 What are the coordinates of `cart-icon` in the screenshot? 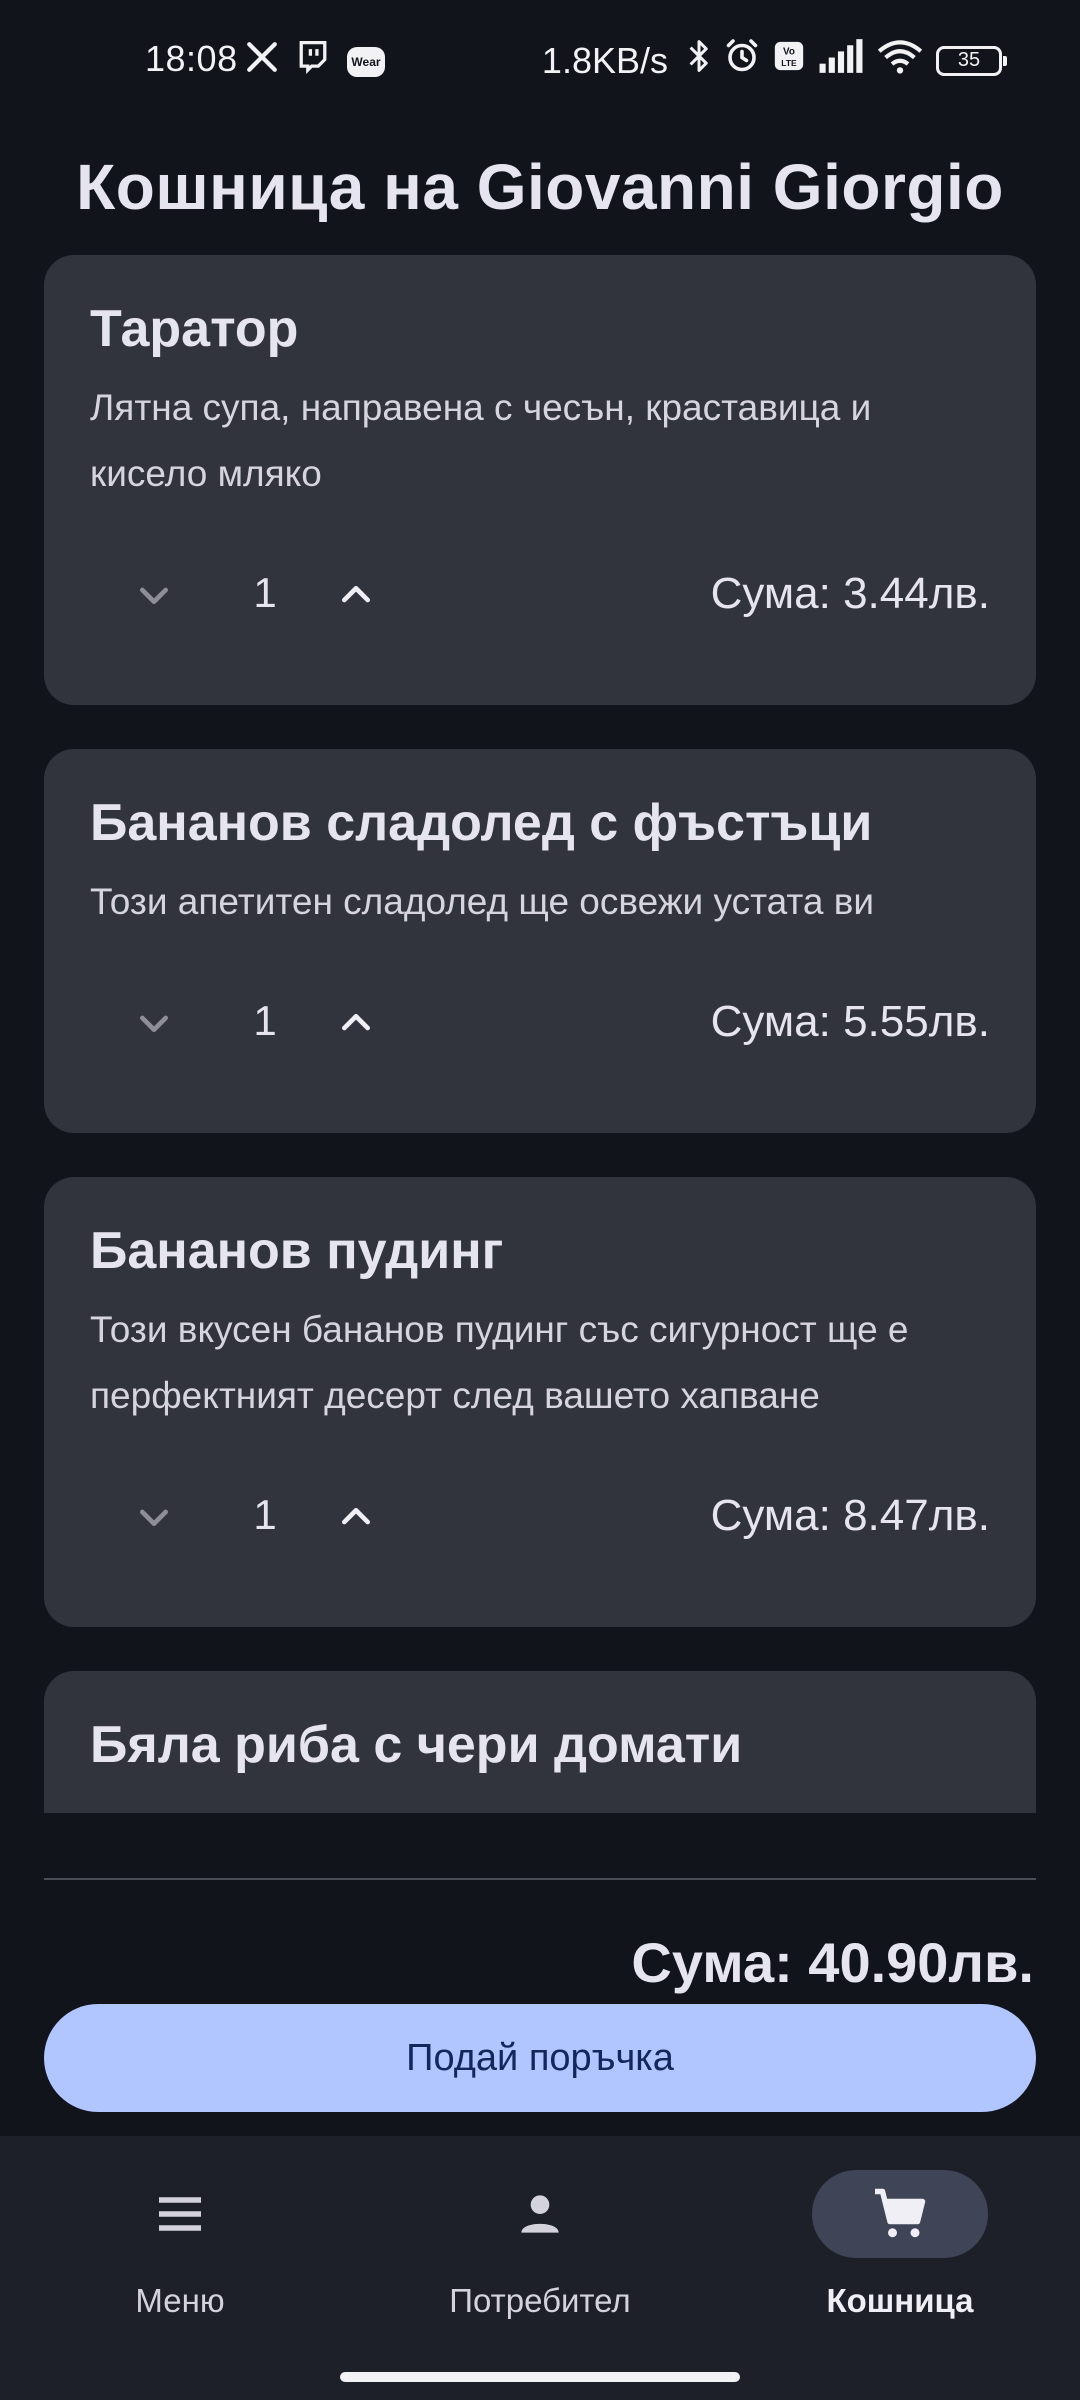 It's located at (900, 2213).